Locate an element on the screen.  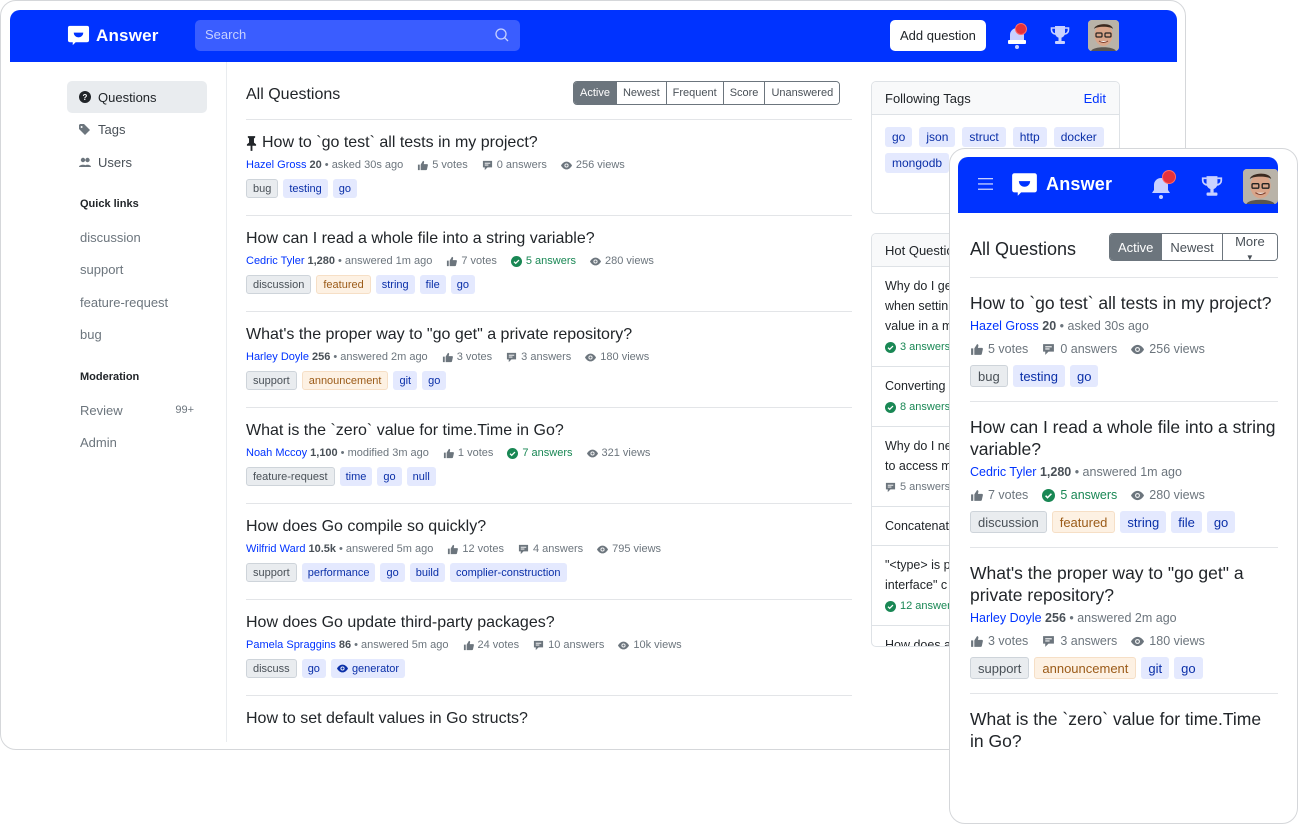
question-title-text: How to set default values in Go structs? is located at coordinates (387, 719).